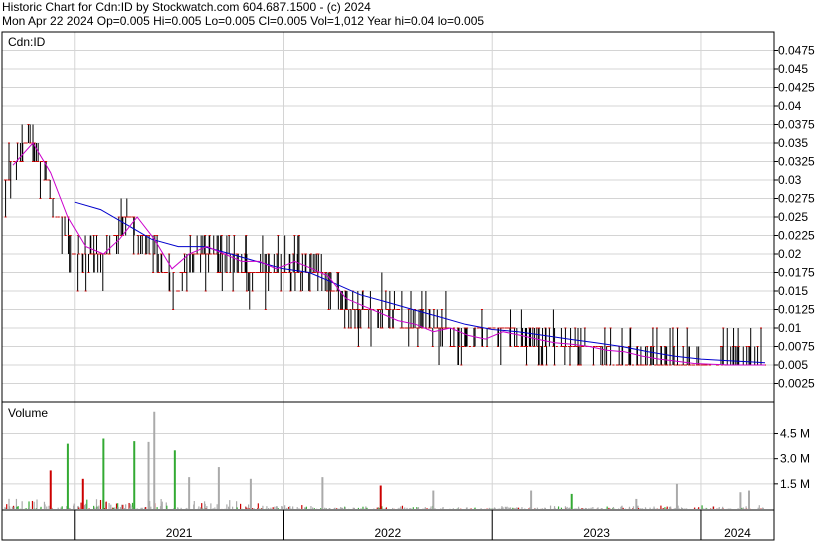 Image resolution: width=830 pixels, height=543 pixels. I want to click on volume-axis: 4.5 M 3.0 M 1.5 M, so click(792, 459).